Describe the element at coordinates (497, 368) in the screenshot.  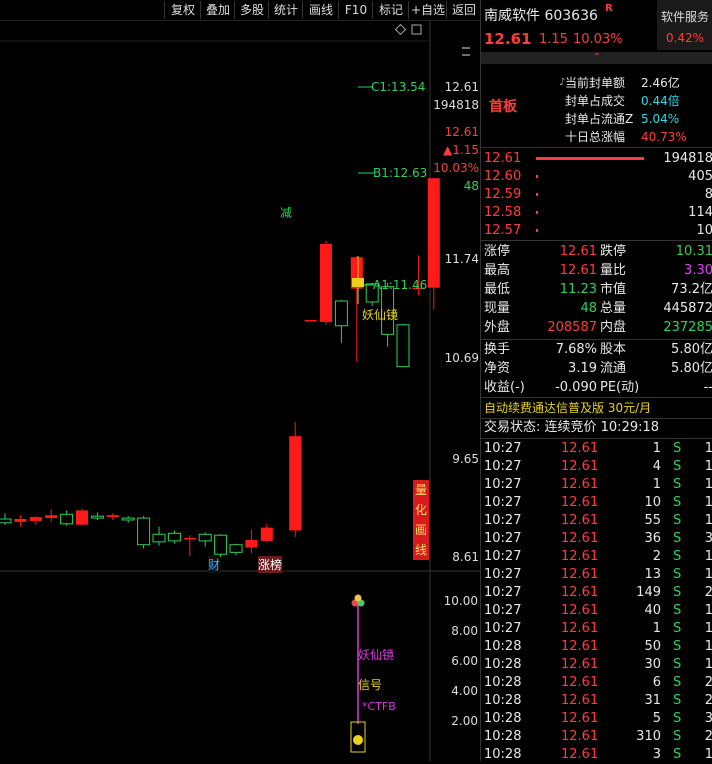
I see `stat-label: 净资` at that location.